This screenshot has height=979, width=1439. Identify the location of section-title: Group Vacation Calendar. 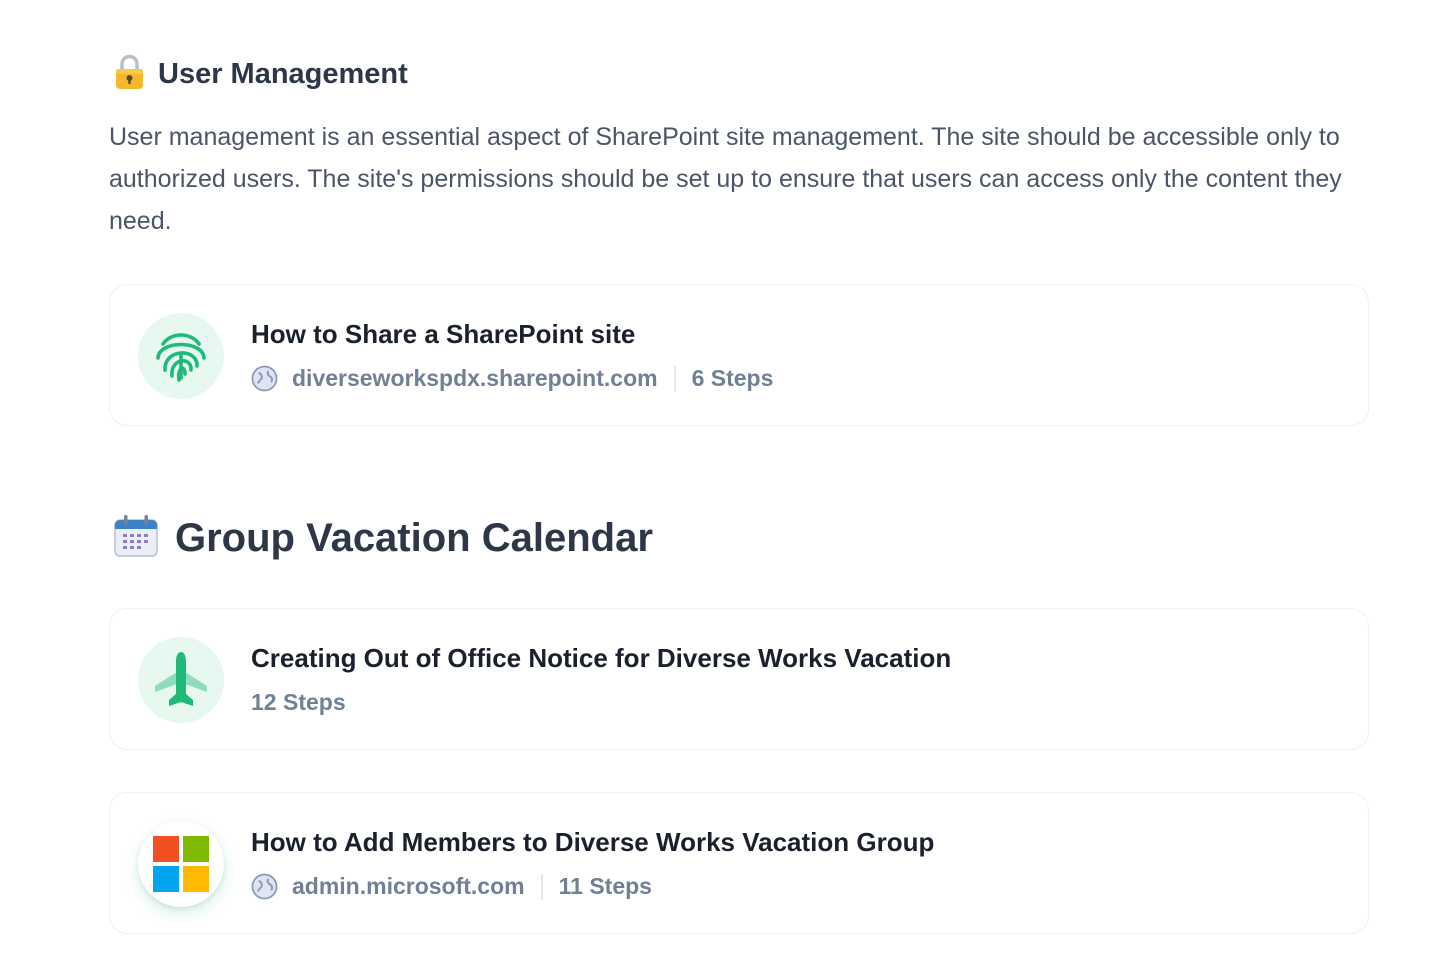
(414, 538).